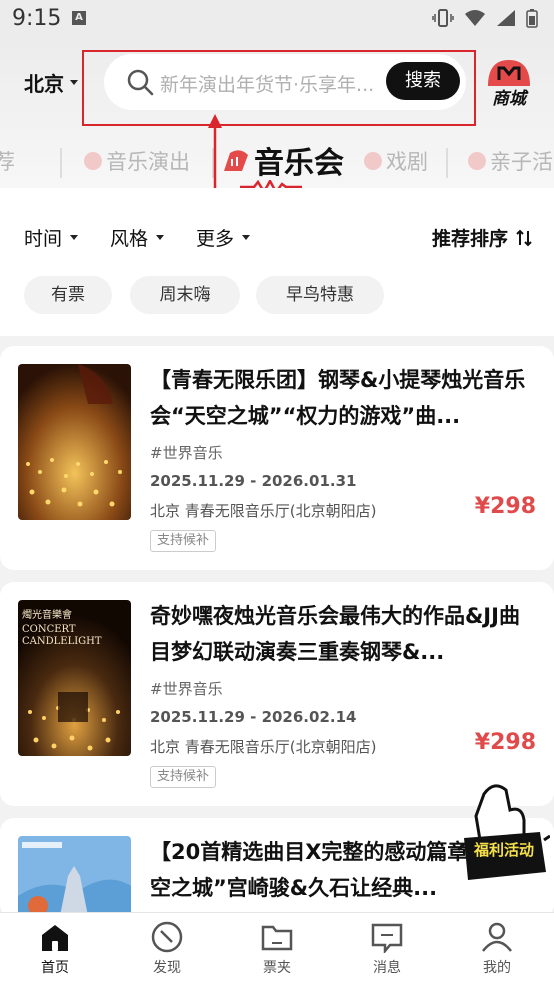  What do you see at coordinates (387, 938) in the screenshot?
I see `message-icon` at bounding box center [387, 938].